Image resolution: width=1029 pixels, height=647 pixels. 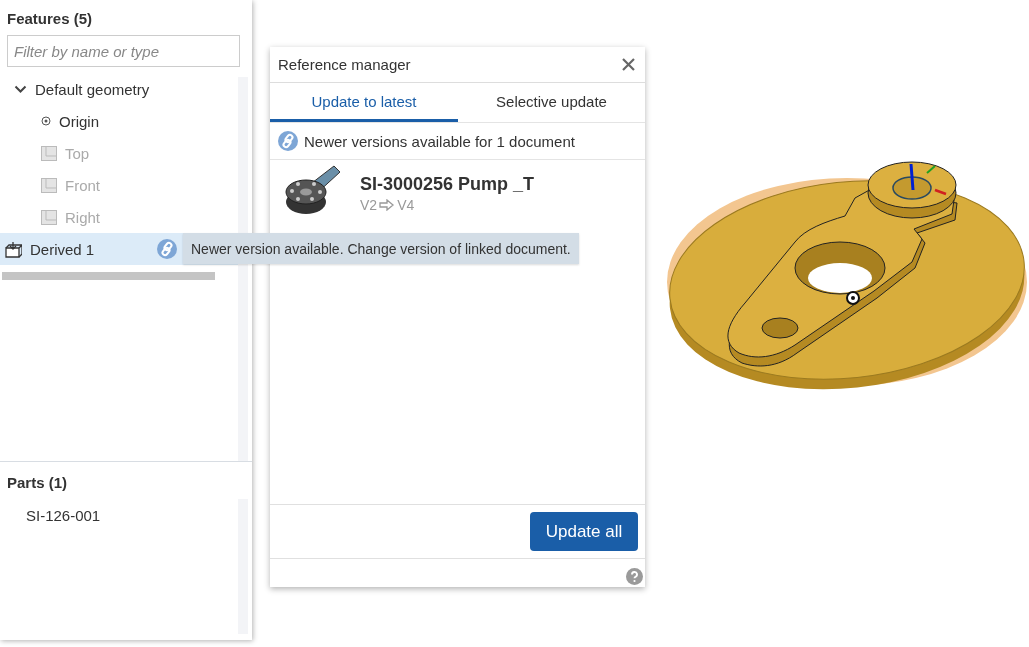 What do you see at coordinates (123, 51) in the screenshot?
I see `filter-field: Filter by name or type` at bounding box center [123, 51].